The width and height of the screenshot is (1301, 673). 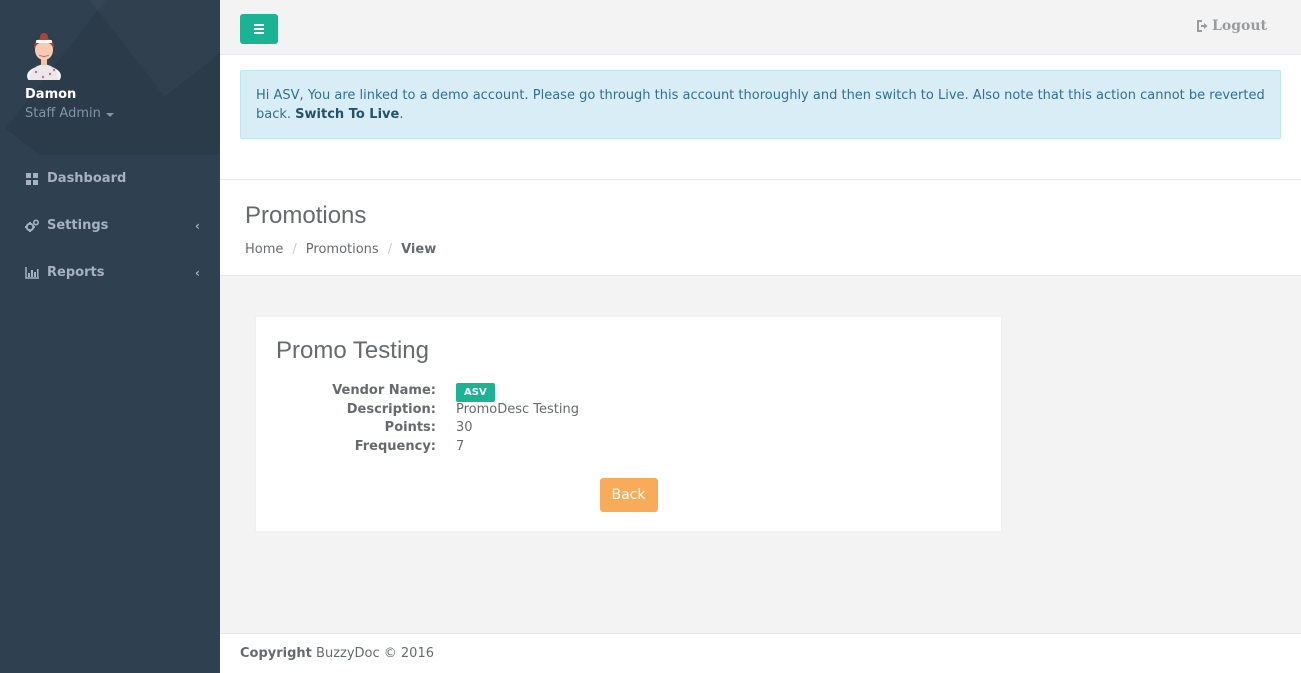 What do you see at coordinates (259, 29) in the screenshot?
I see `menu-toggle-button` at bounding box center [259, 29].